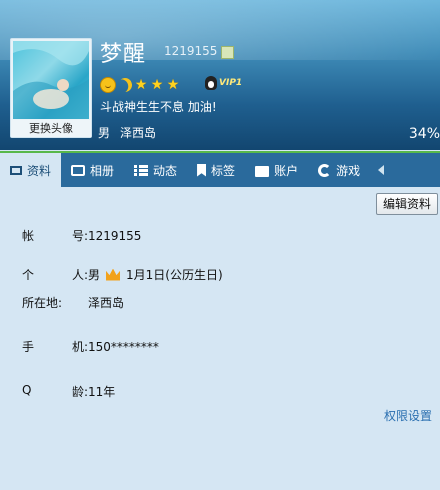  Describe the element at coordinates (231, 83) in the screenshot. I see `vip-label: VIP1` at that location.